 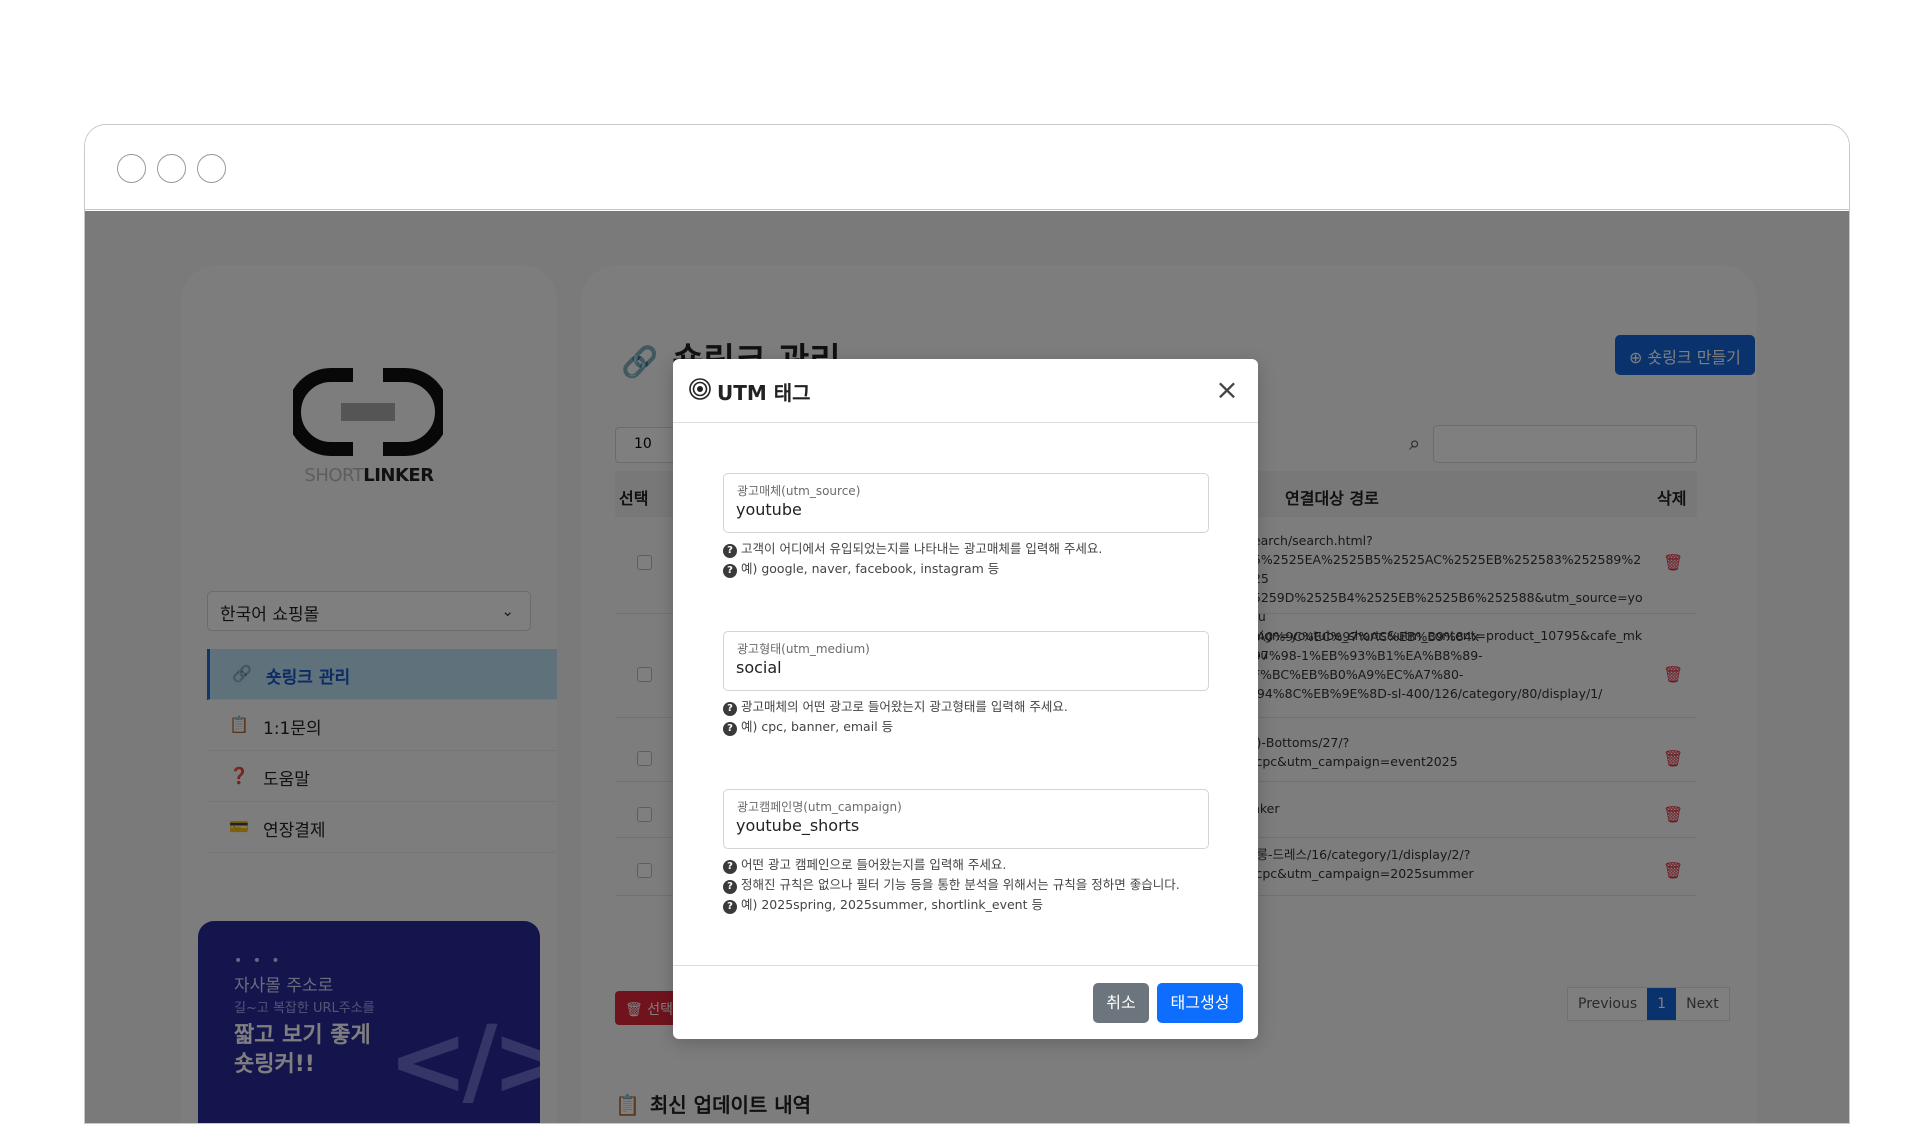 I want to click on utm-medium-field: 광고형태(utm_medium), so click(x=966, y=661).